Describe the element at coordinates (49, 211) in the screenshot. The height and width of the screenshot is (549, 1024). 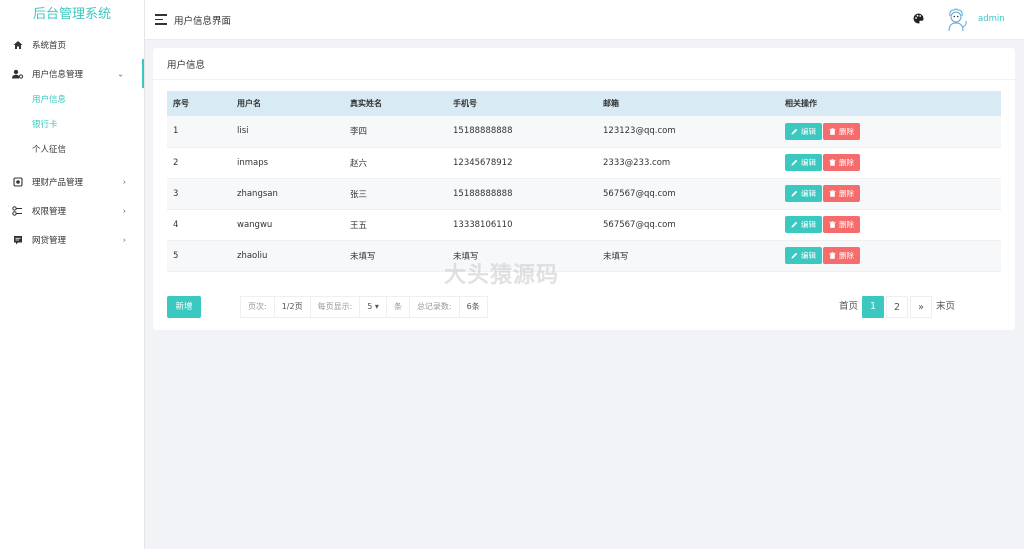
I see `sidebar-item-label: 权限管理` at that location.